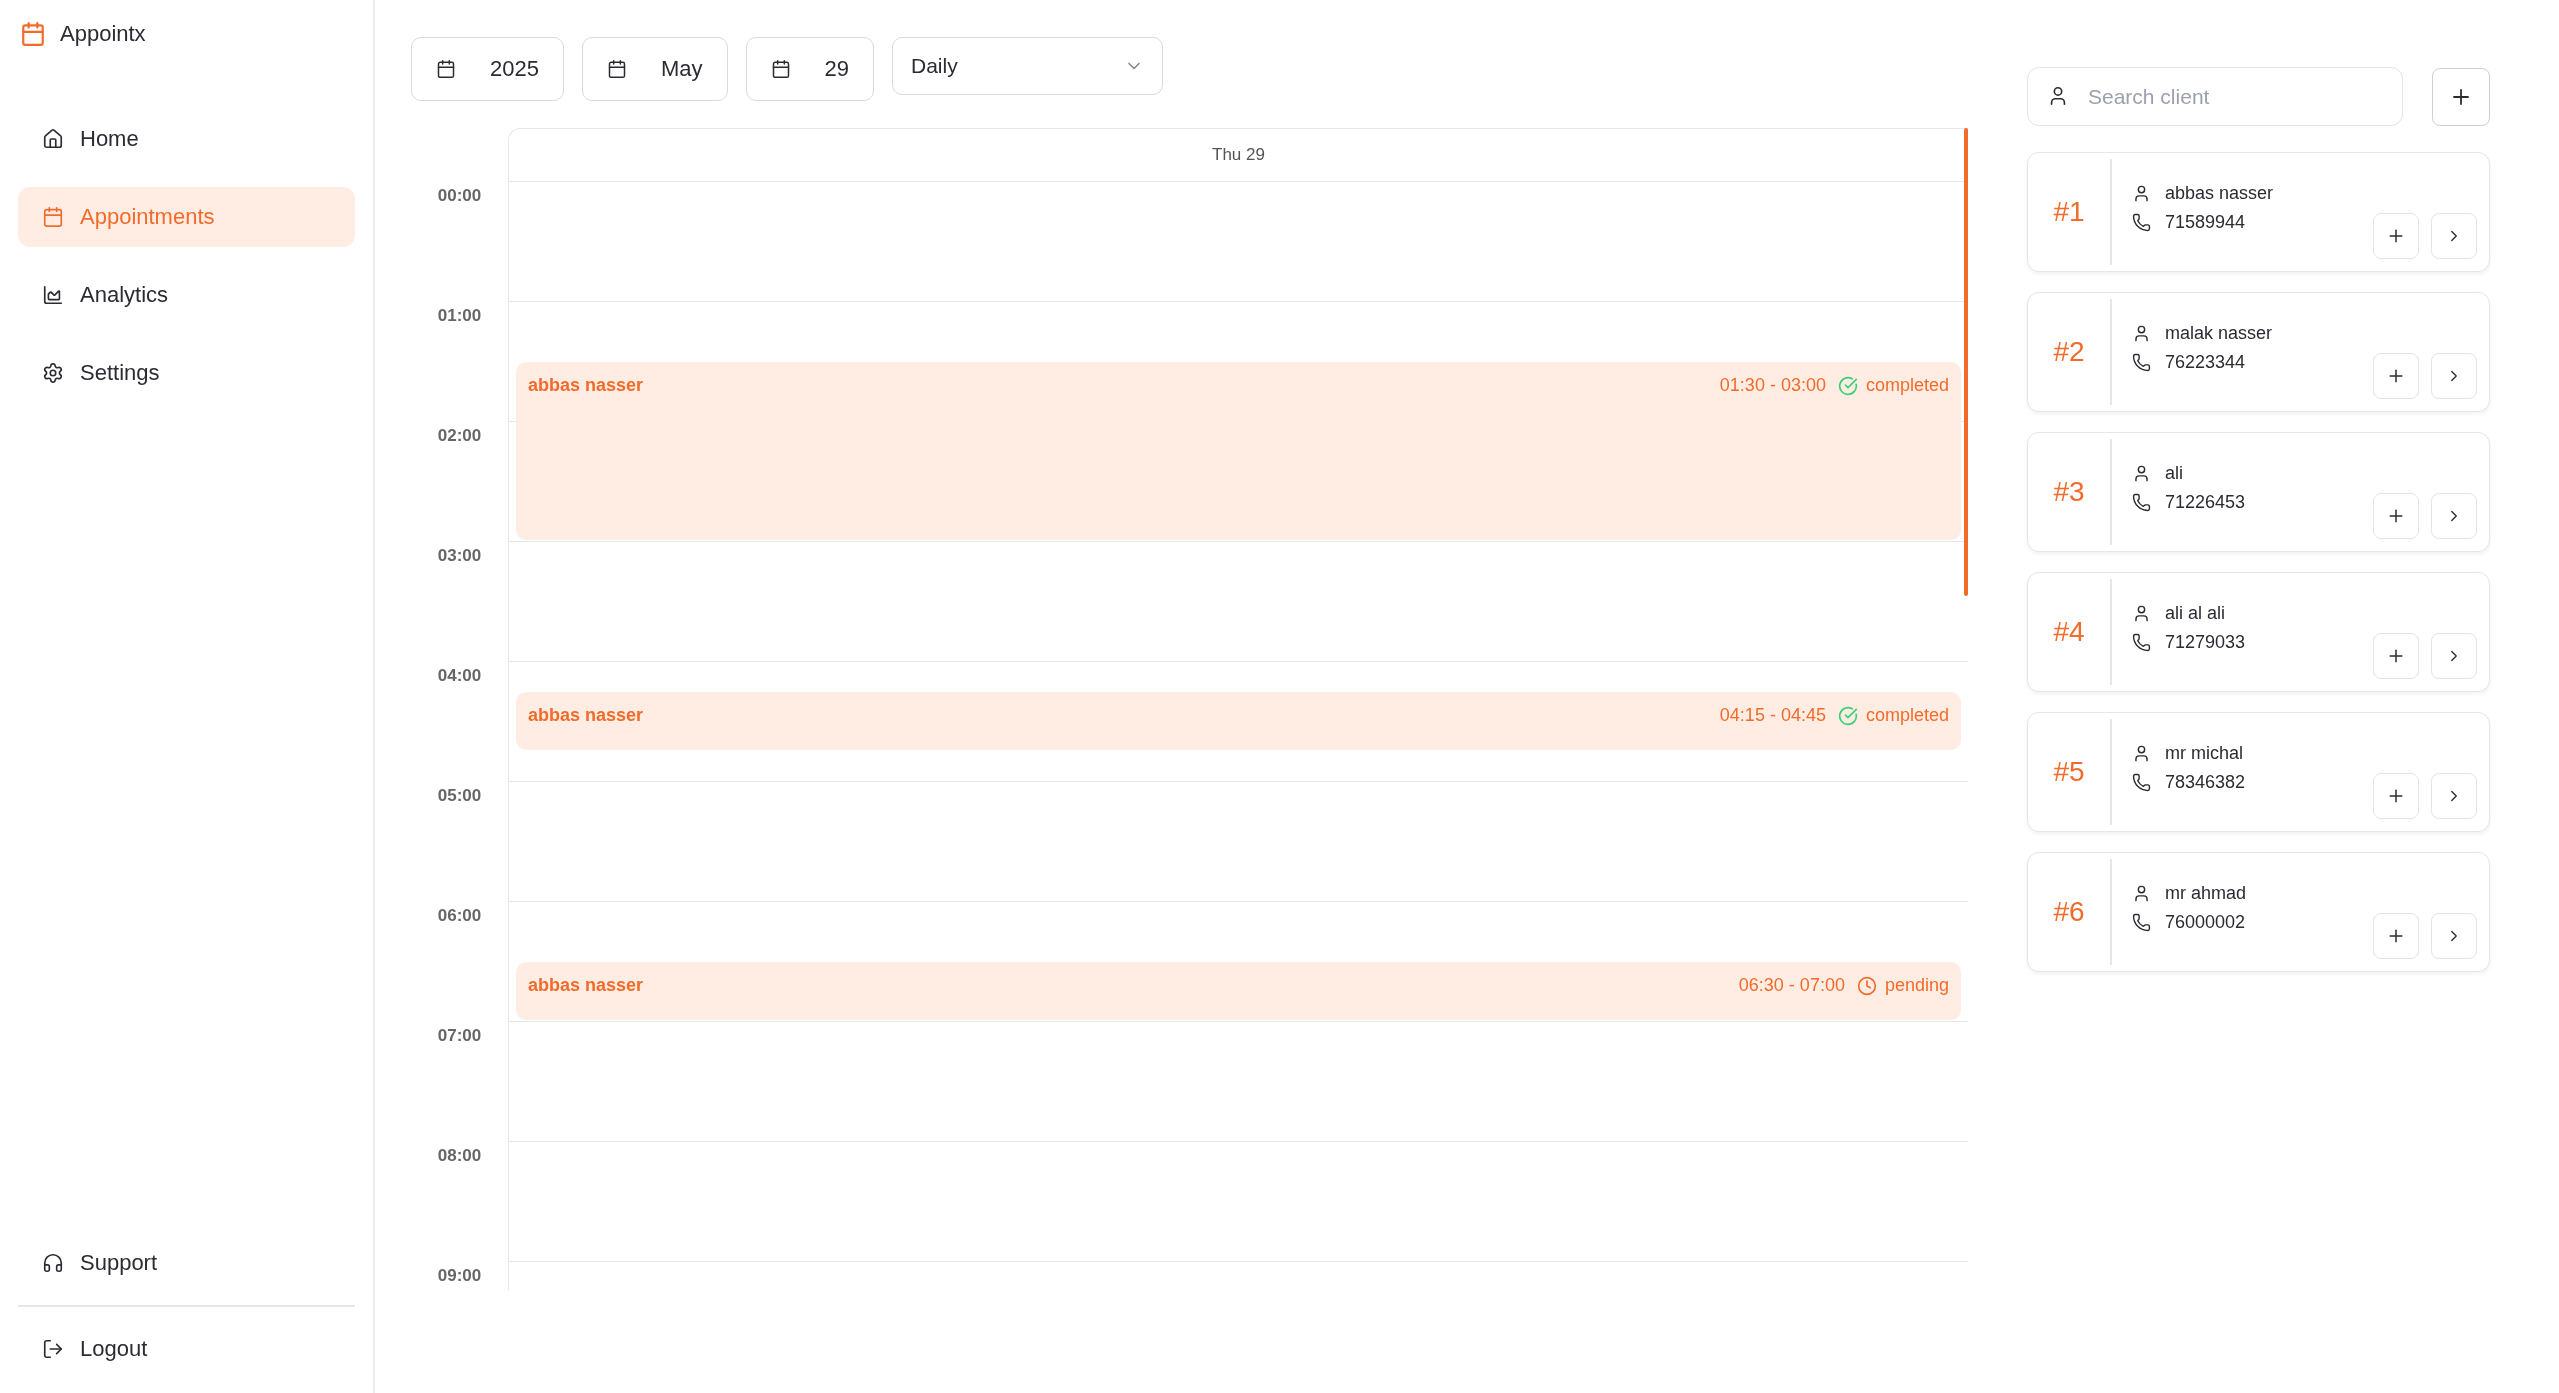 Image resolution: width=2559 pixels, height=1393 pixels. What do you see at coordinates (2070, 632) in the screenshot?
I see `client-number: #4` at bounding box center [2070, 632].